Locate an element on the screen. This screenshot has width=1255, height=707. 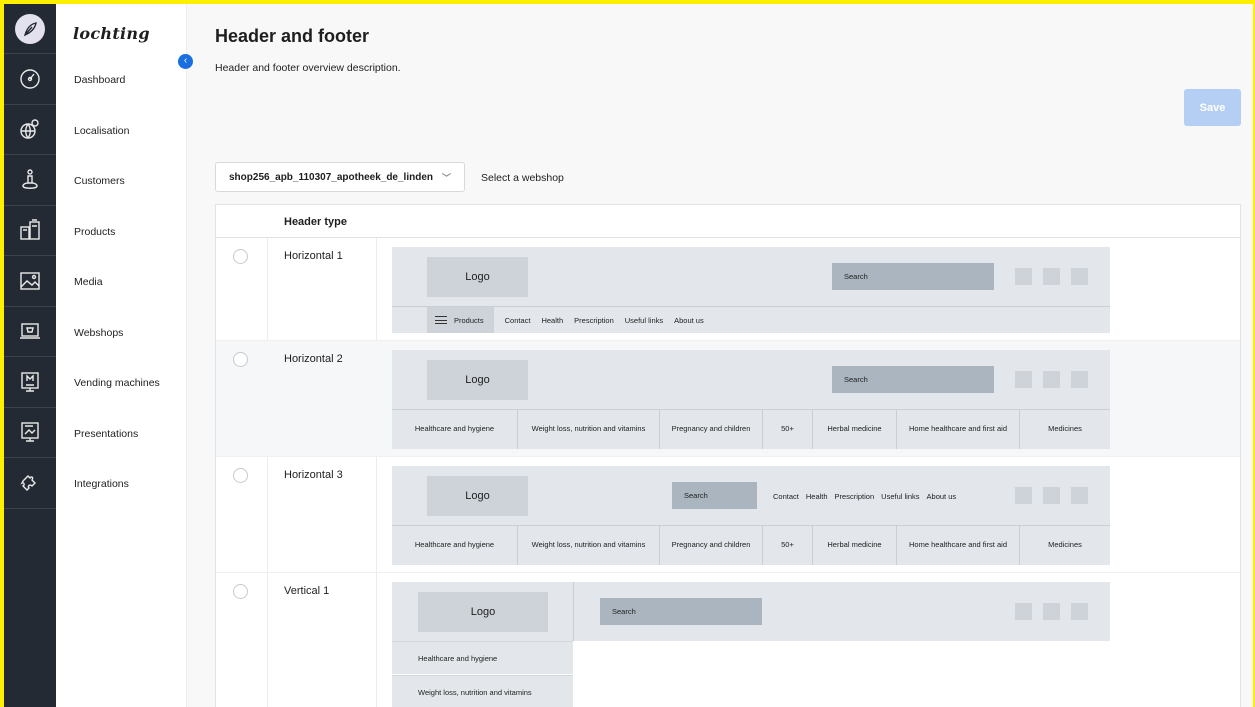
icon-rail is located at coordinates (30, 355).